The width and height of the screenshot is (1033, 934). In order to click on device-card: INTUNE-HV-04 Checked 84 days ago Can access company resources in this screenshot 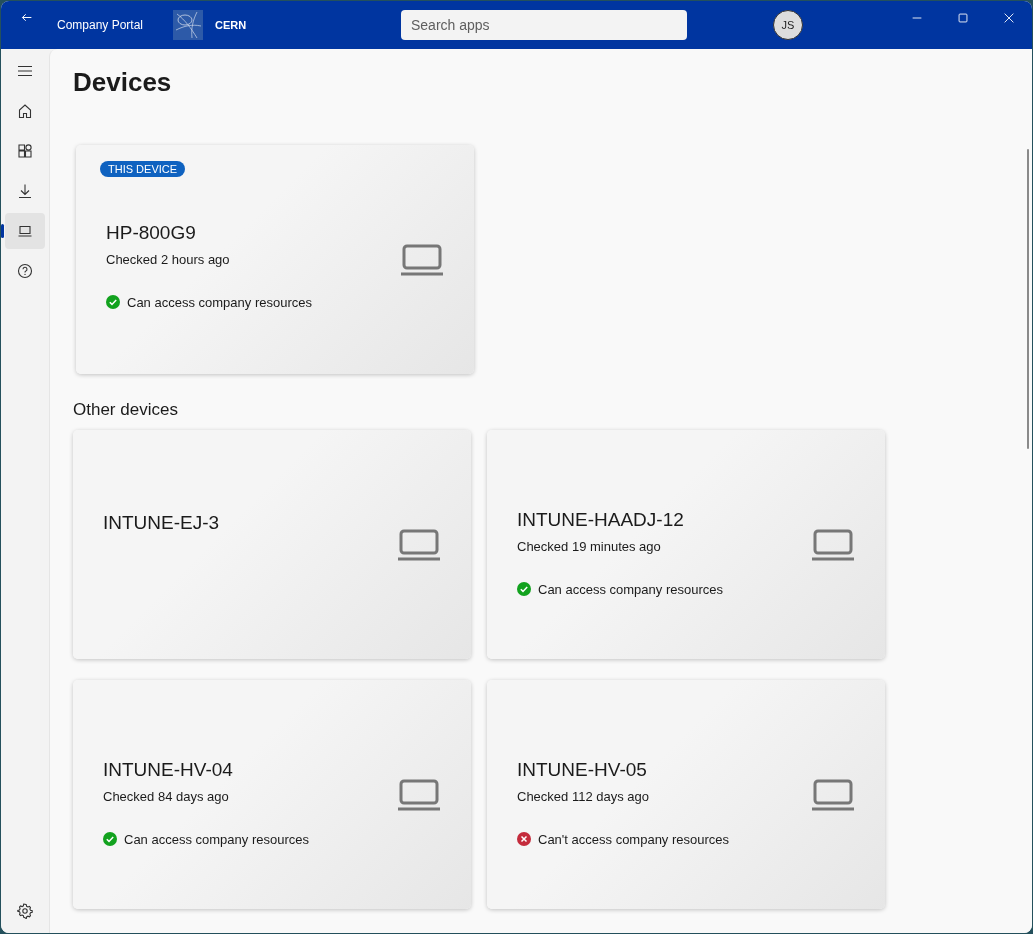, I will do `click(272, 794)`.